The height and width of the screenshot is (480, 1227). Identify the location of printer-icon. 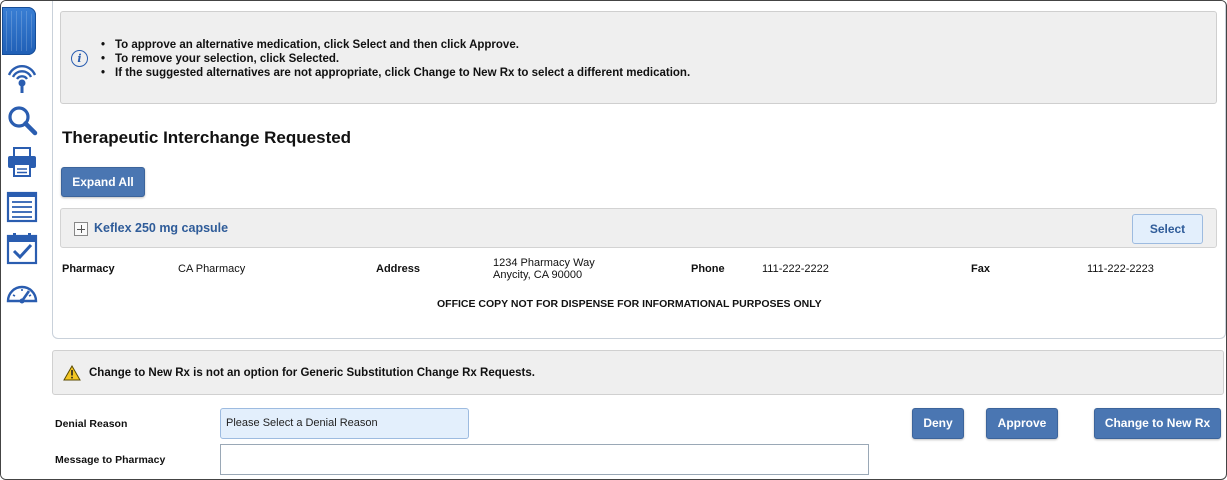
(22, 162).